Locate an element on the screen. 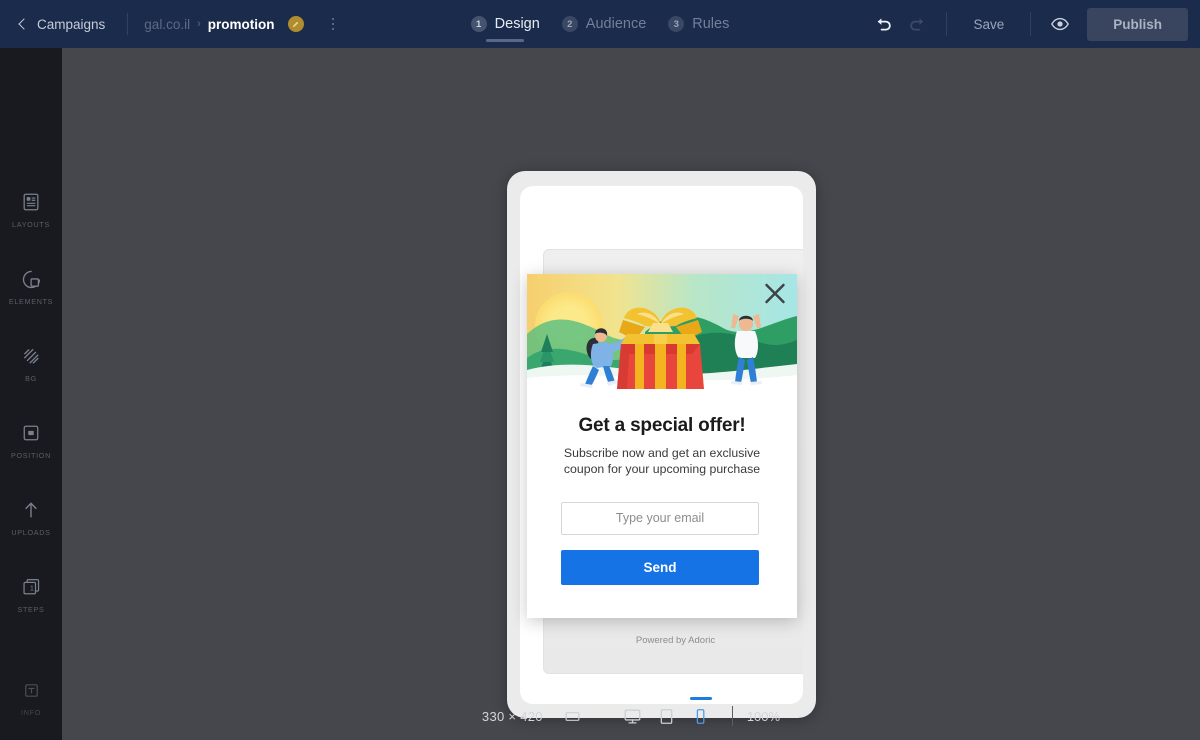  sidebar-item-label: INFO is located at coordinates (31, 712).